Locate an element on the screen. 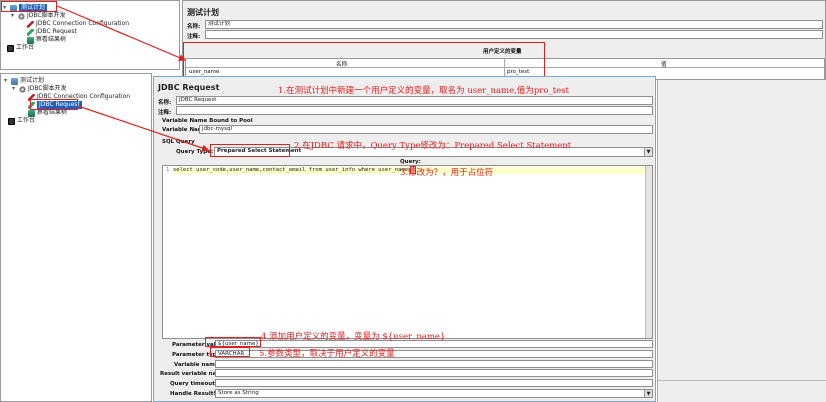 The width and height of the screenshot is (826, 402). annotation-box-query-type is located at coordinates (250, 150).